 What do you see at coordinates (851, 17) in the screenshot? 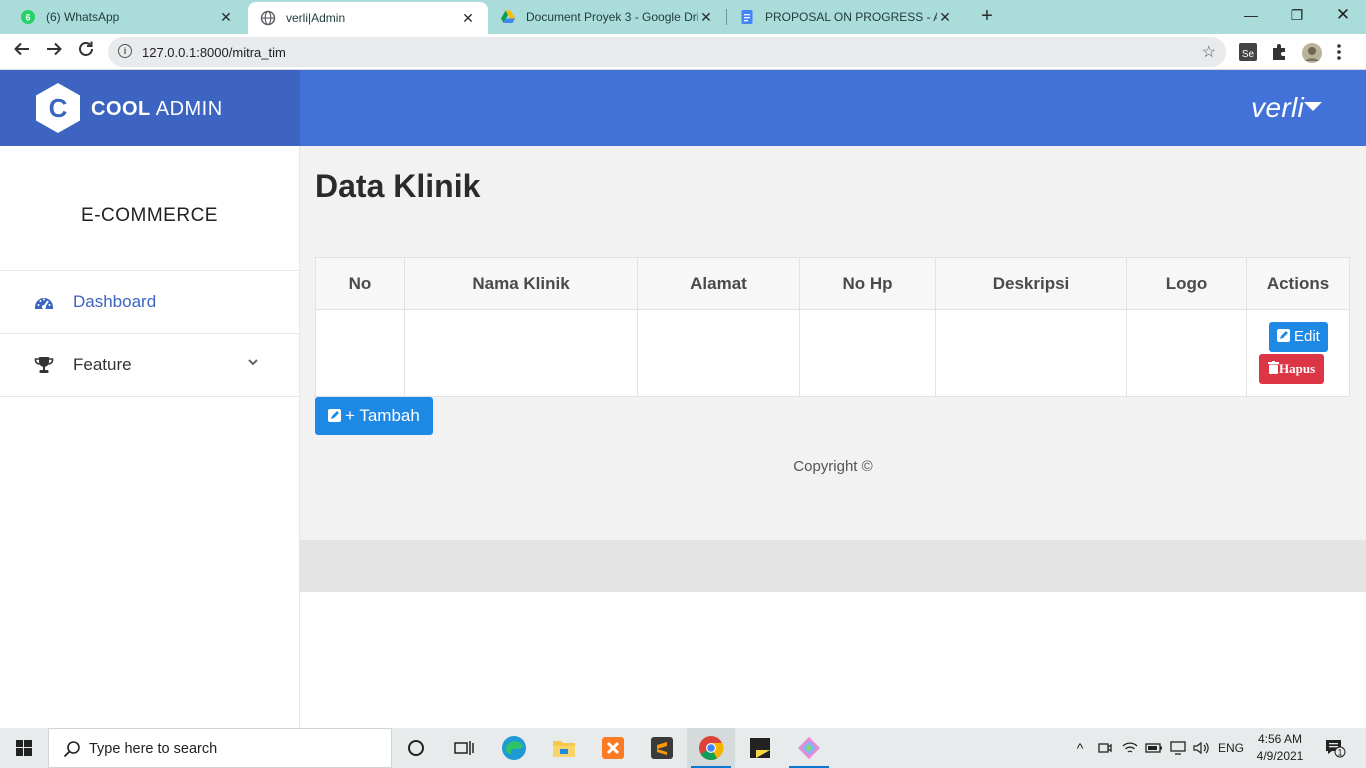
I see `tab-title: PROPOSAL ON PROGRESS - APL` at bounding box center [851, 17].